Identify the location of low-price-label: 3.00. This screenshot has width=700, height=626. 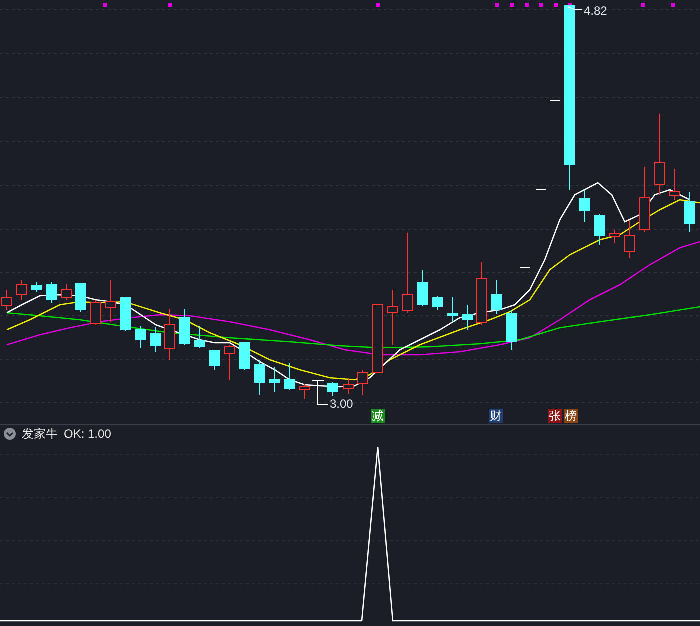
(342, 404).